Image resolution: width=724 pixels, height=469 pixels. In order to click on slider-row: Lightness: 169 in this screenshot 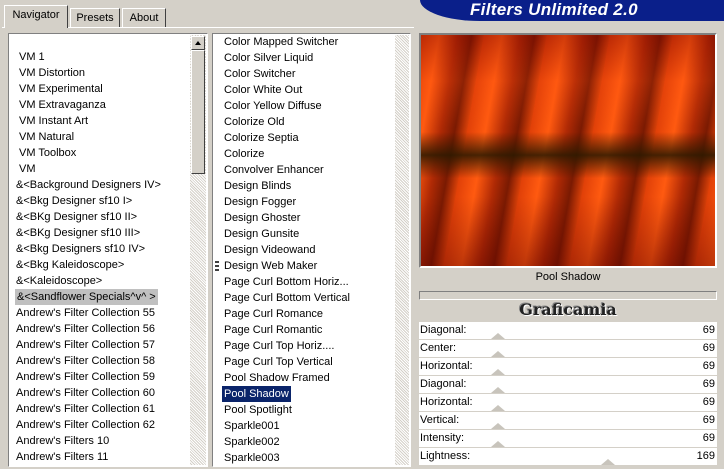, I will do `click(568, 457)`.